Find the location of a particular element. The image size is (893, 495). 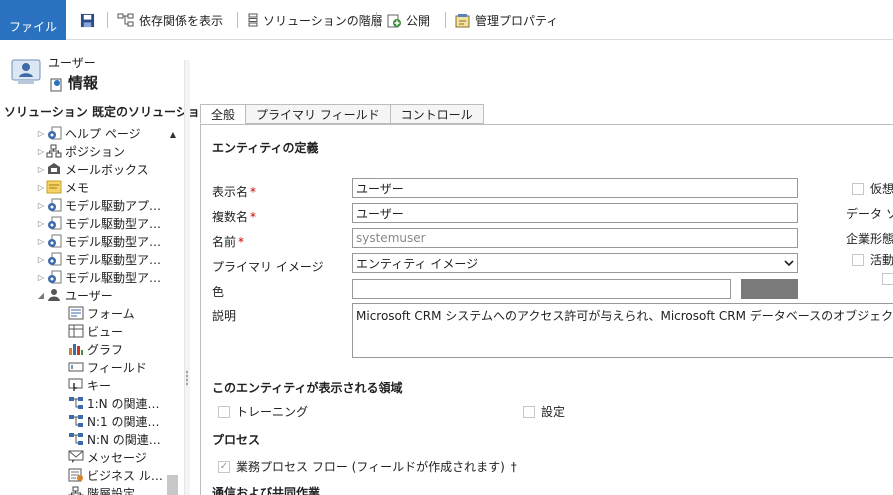

note-icon is located at coordinates (54, 187).